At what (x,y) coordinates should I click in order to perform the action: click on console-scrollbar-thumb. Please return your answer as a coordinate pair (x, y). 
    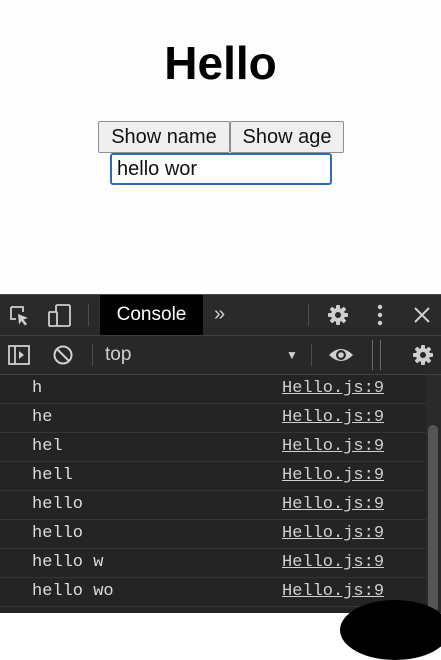
    Looking at the image, I should click on (433, 519).